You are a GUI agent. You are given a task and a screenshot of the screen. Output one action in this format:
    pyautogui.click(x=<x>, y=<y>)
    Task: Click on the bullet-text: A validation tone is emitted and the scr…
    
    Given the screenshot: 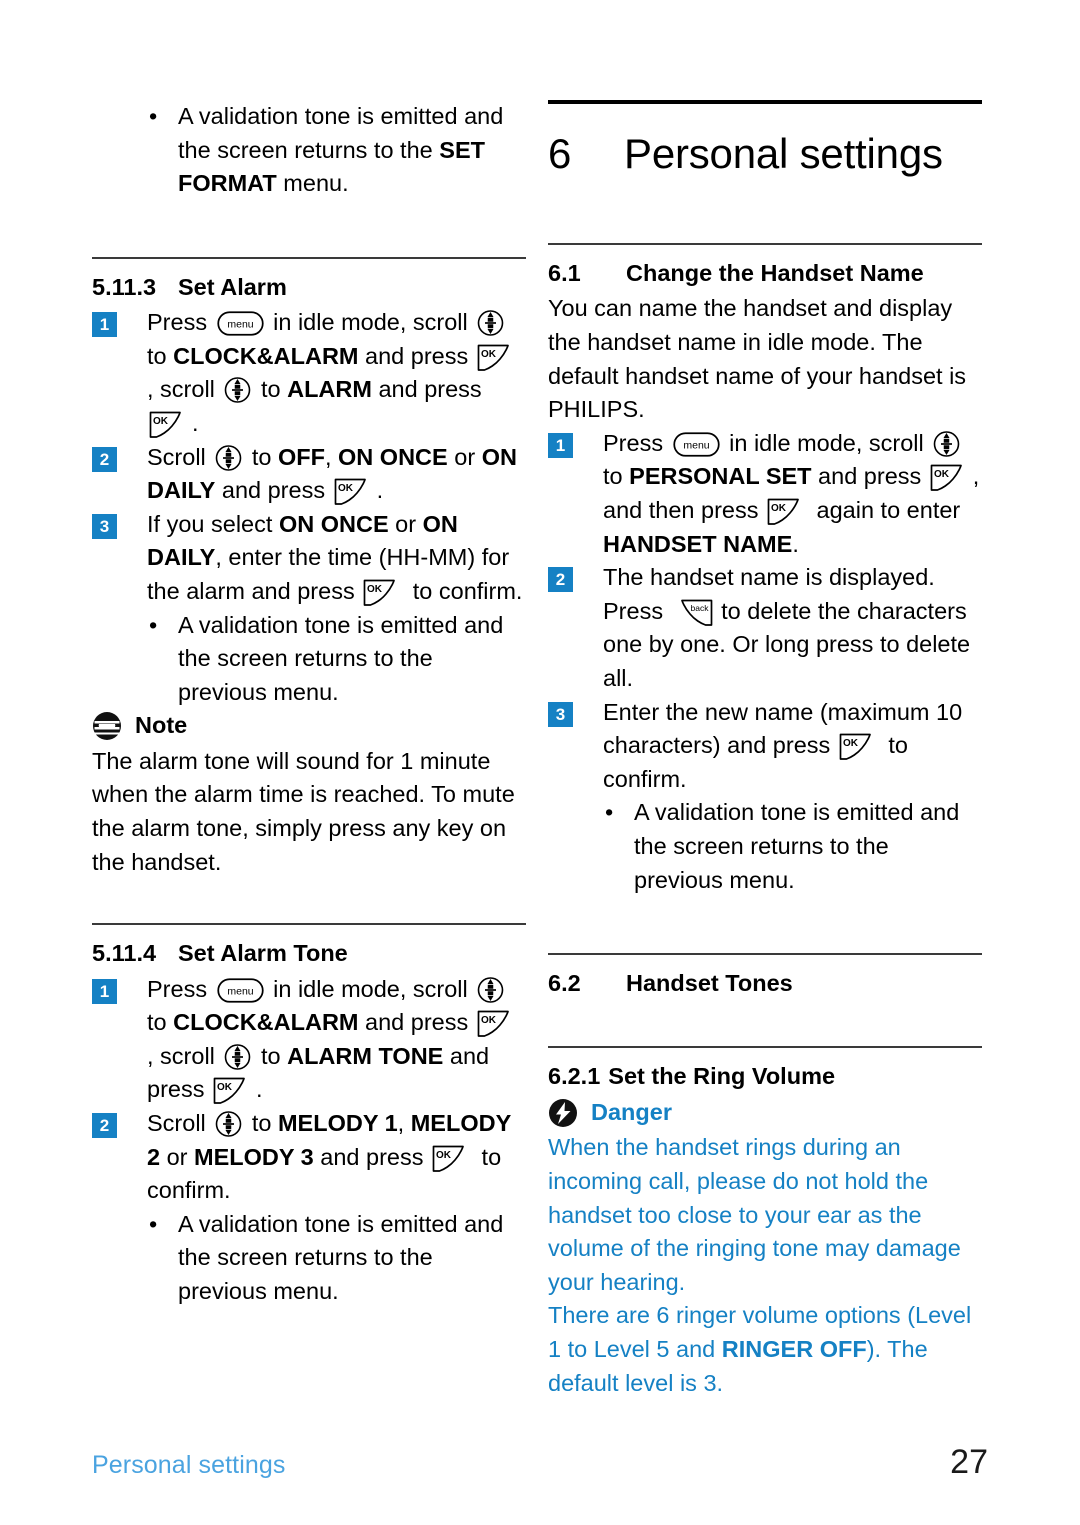 What is the action you would take?
    pyautogui.click(x=797, y=846)
    